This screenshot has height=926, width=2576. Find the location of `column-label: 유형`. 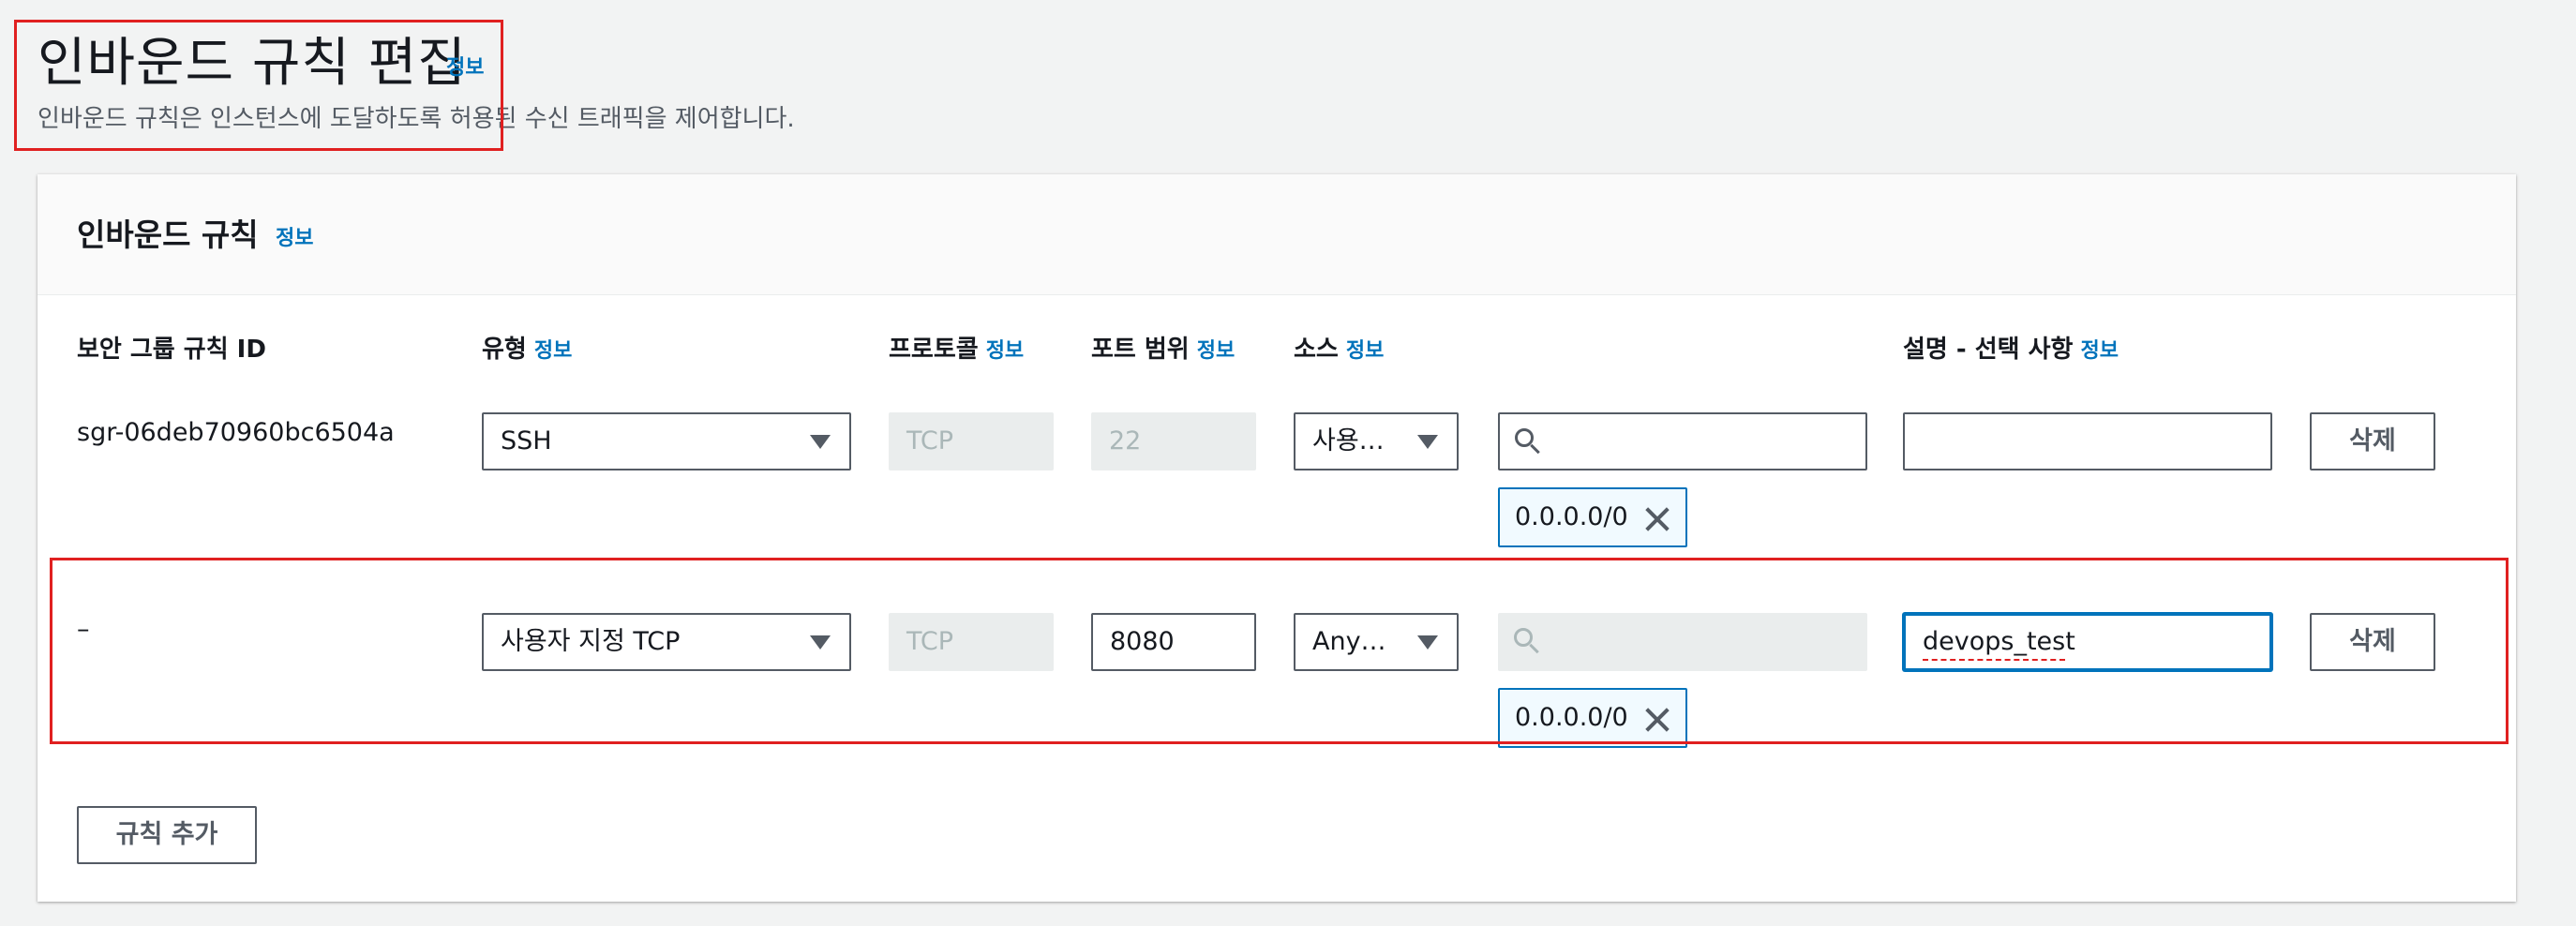

column-label: 유형 is located at coordinates (504, 350).